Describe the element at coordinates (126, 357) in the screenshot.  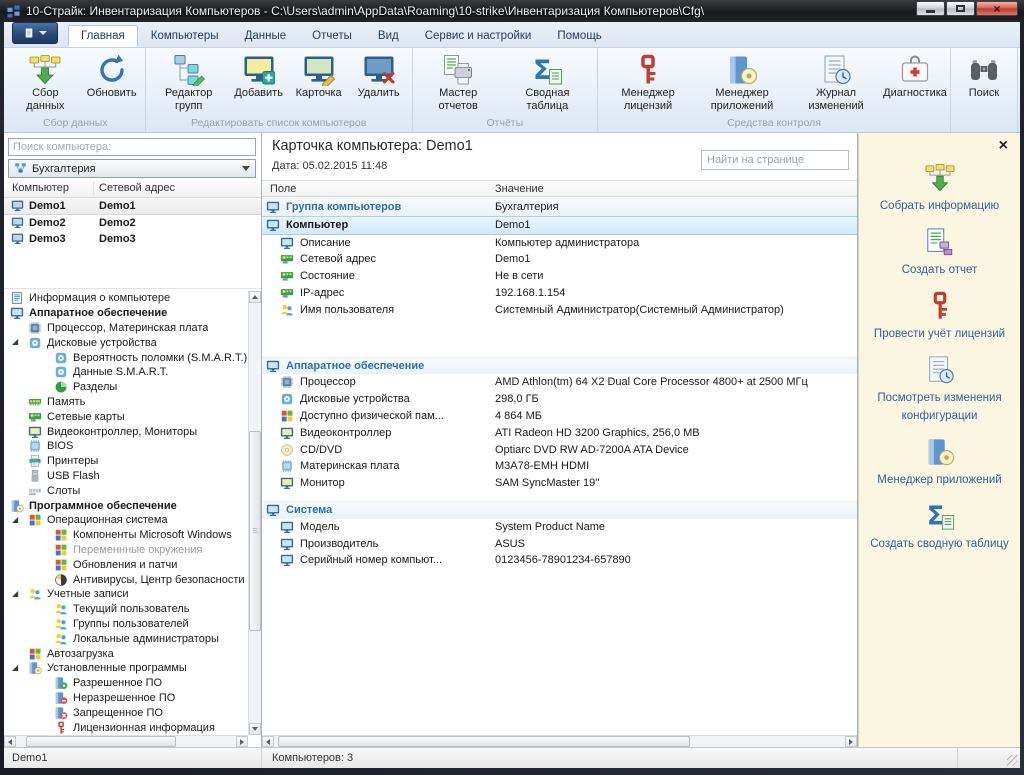
I see `tree-item: Вероятность поломки (S.M.A.R.T.)` at that location.